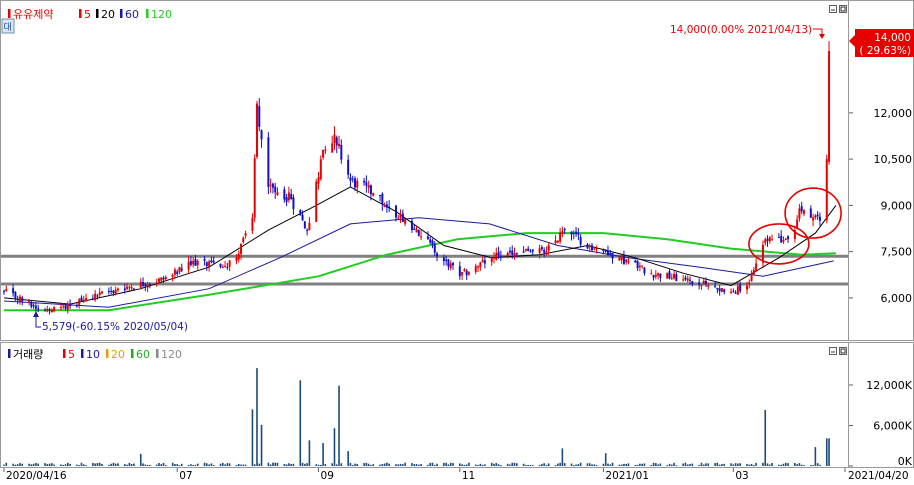 The width and height of the screenshot is (914, 485). Describe the element at coordinates (82, 353) in the screenshot. I see `vma10-legend-marker` at that location.